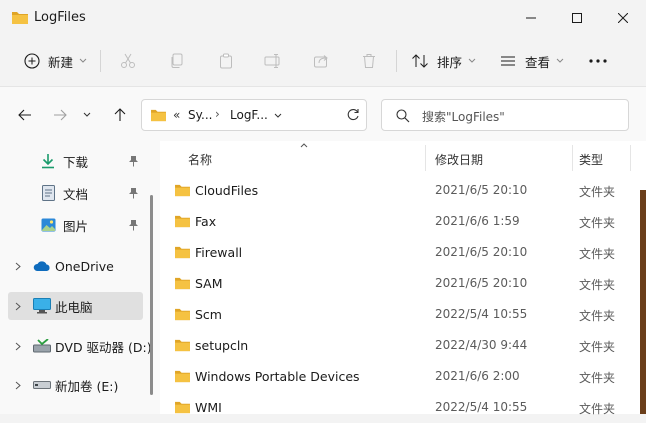  I want to click on sidebar-item-pictures: 图片, so click(71, 225).